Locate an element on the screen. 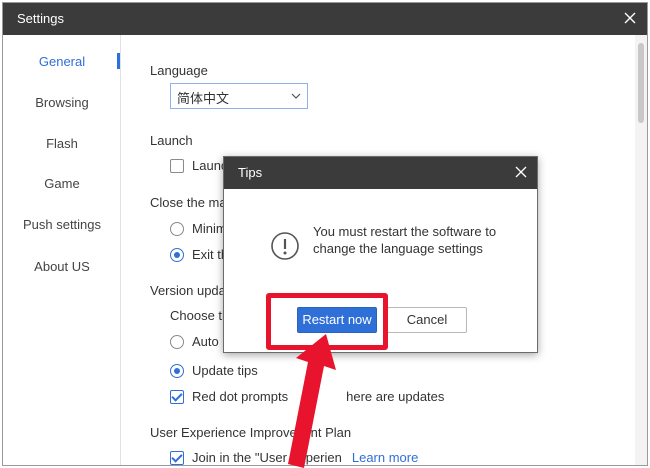 The height and width of the screenshot is (468, 650). version-option-auto: Auto u is located at coordinates (200, 341).